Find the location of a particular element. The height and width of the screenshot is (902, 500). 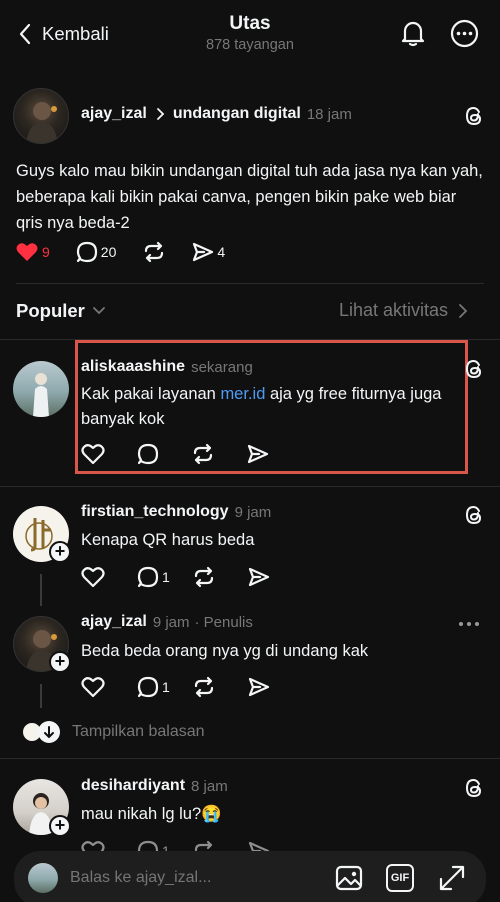

chevron-down-icon is located at coordinates (98, 311).